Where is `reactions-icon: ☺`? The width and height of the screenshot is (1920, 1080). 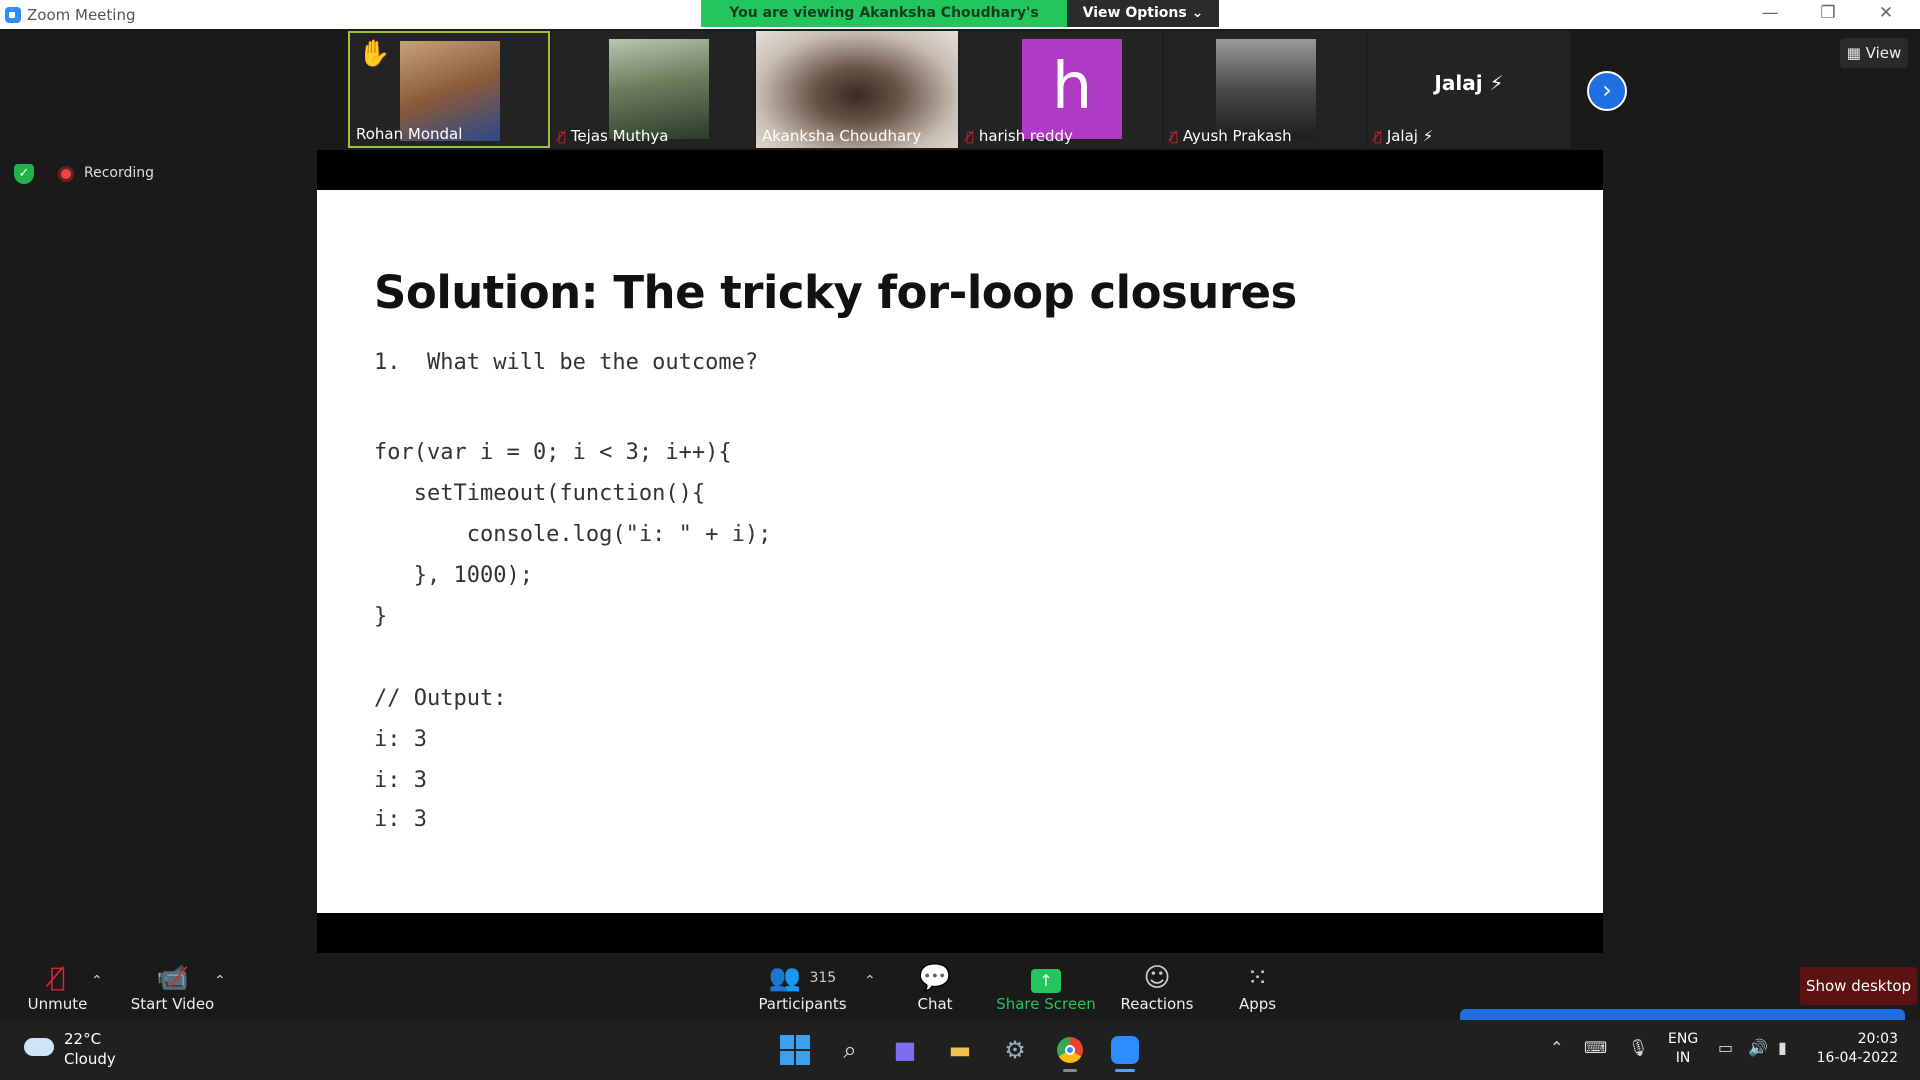
reactions-icon: ☺ is located at coordinates (1157, 978).